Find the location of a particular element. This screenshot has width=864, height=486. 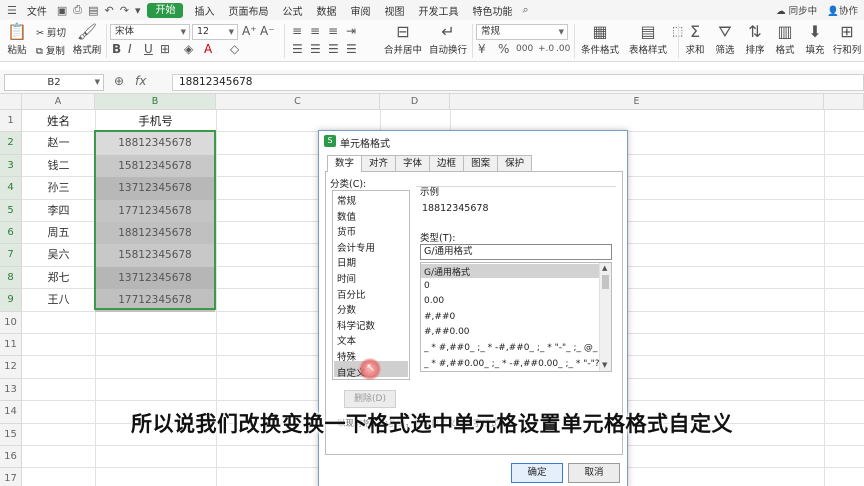

font-color-icon: A is located at coordinates (208, 49).